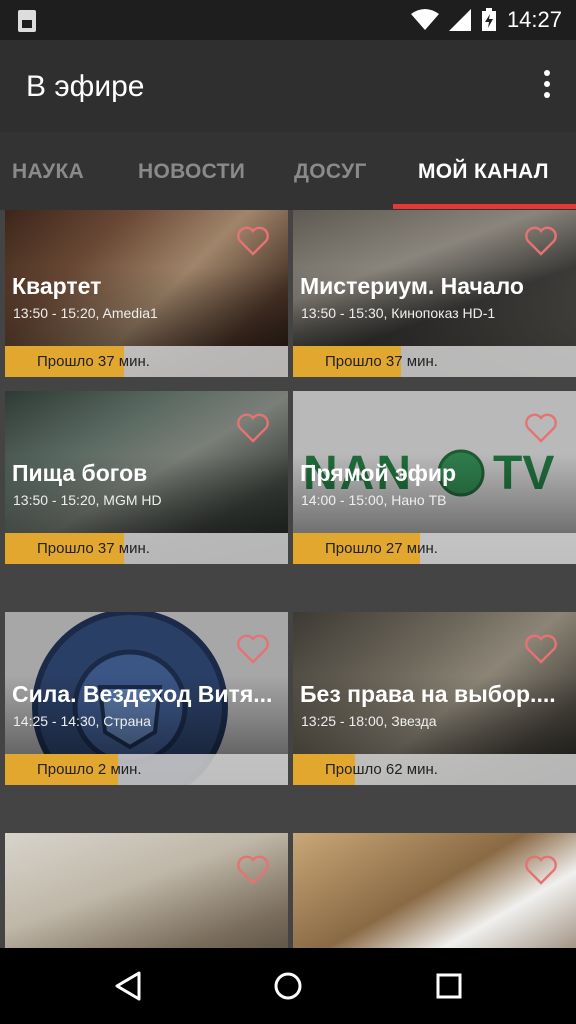 The width and height of the screenshot is (576, 1024). What do you see at coordinates (374, 500) in the screenshot?
I see `program-time: 14:00 - 15:00, Нано ТВ` at bounding box center [374, 500].